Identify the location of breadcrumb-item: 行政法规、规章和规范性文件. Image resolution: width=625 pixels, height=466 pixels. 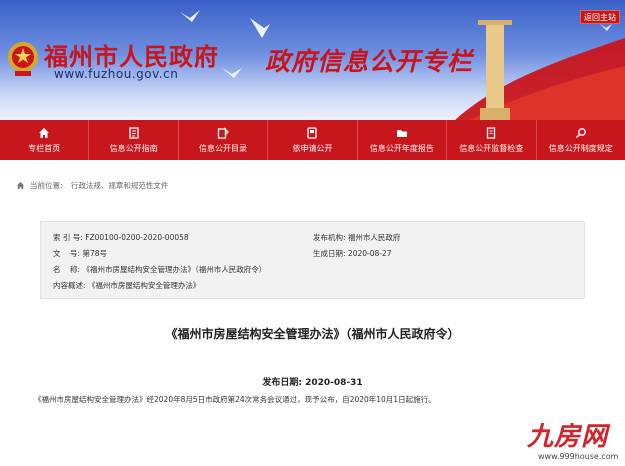
(120, 185).